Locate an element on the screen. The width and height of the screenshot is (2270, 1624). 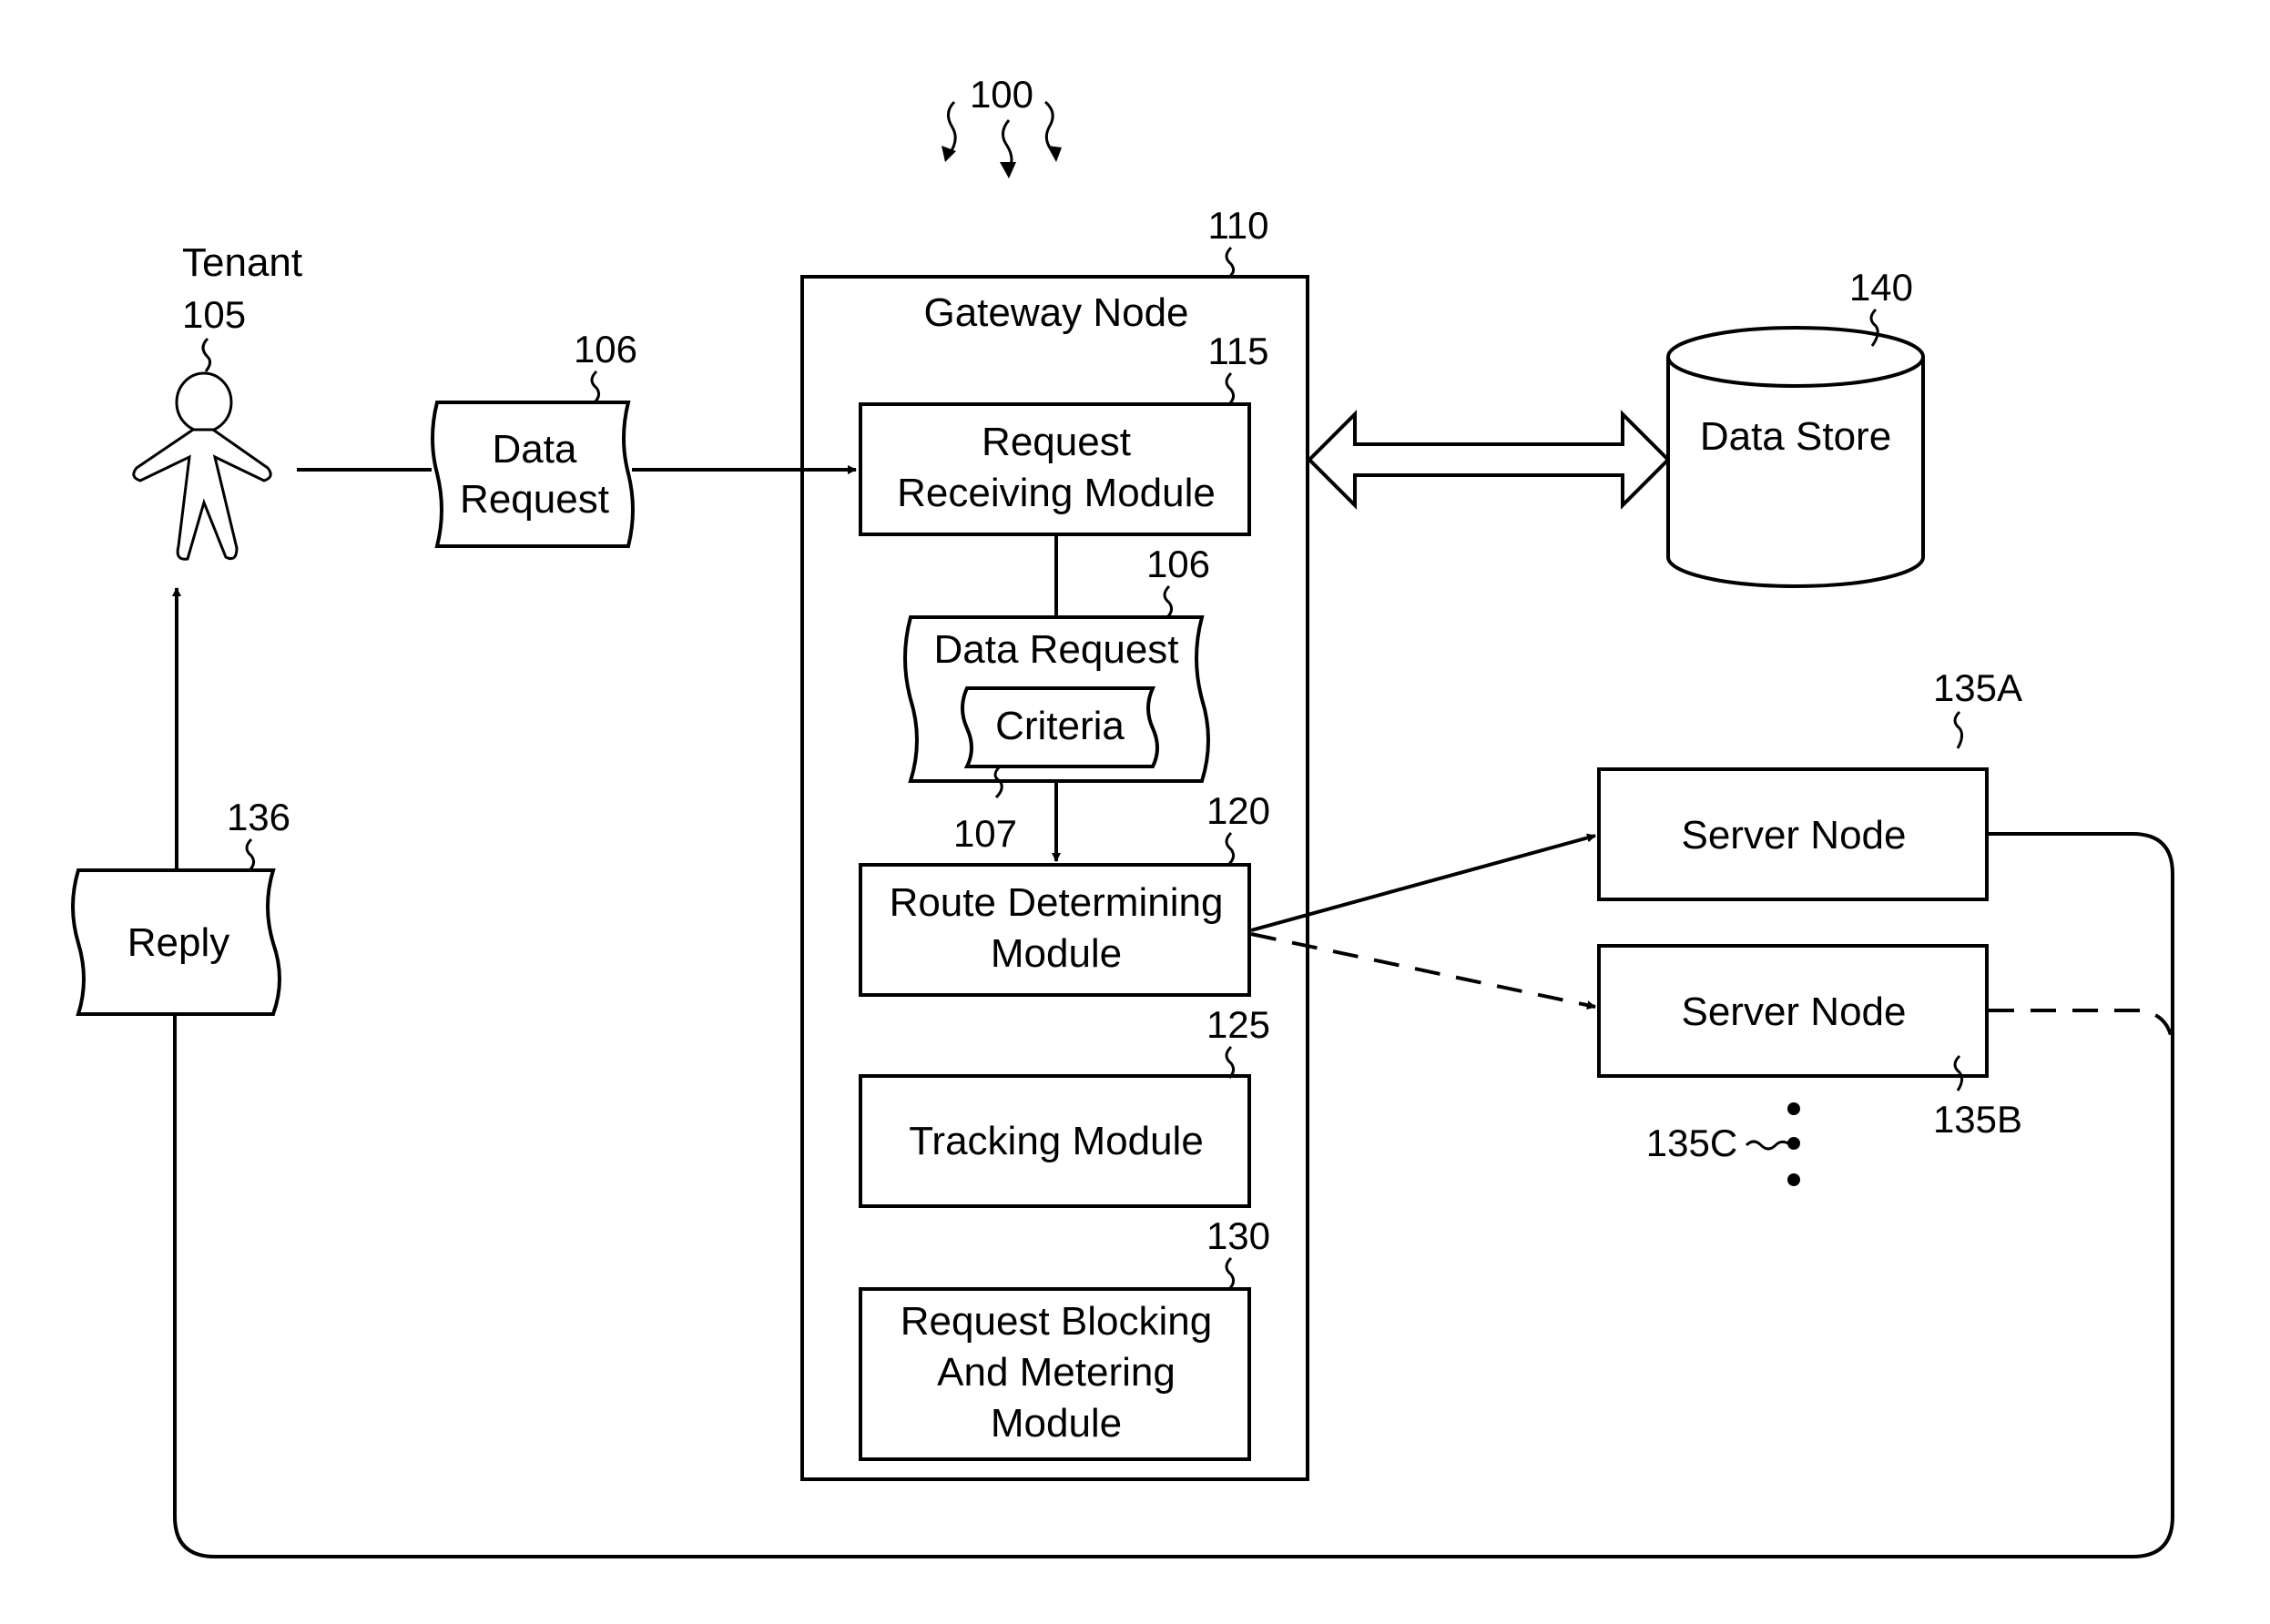
blocking-line2: And Metering is located at coordinates (1056, 1372).